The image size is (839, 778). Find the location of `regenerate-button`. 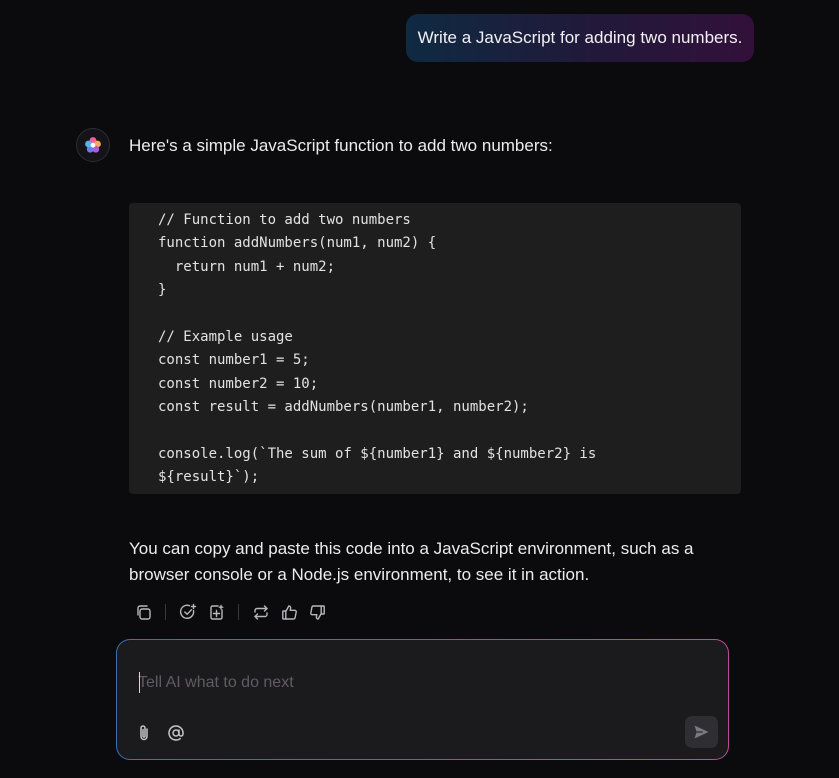

regenerate-button is located at coordinates (261, 612).